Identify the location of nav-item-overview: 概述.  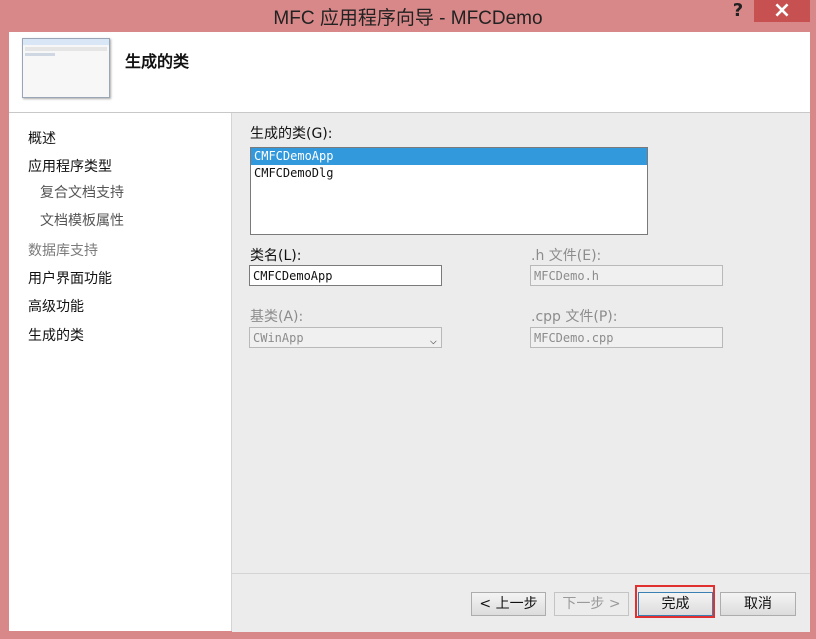
(42, 138).